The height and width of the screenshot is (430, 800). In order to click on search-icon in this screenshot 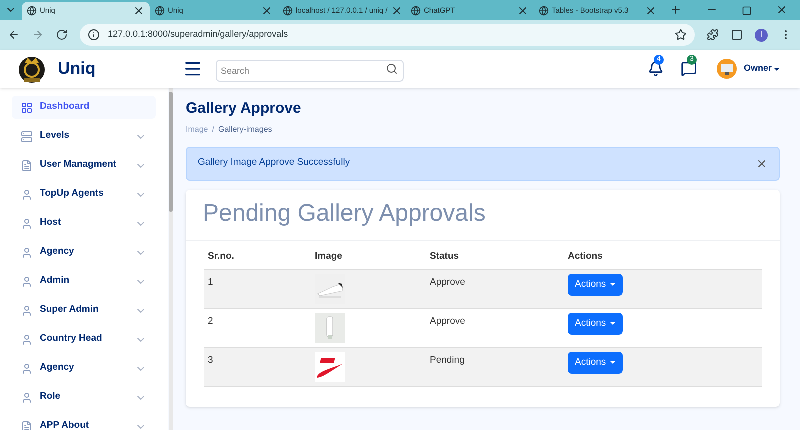, I will do `click(392, 69)`.